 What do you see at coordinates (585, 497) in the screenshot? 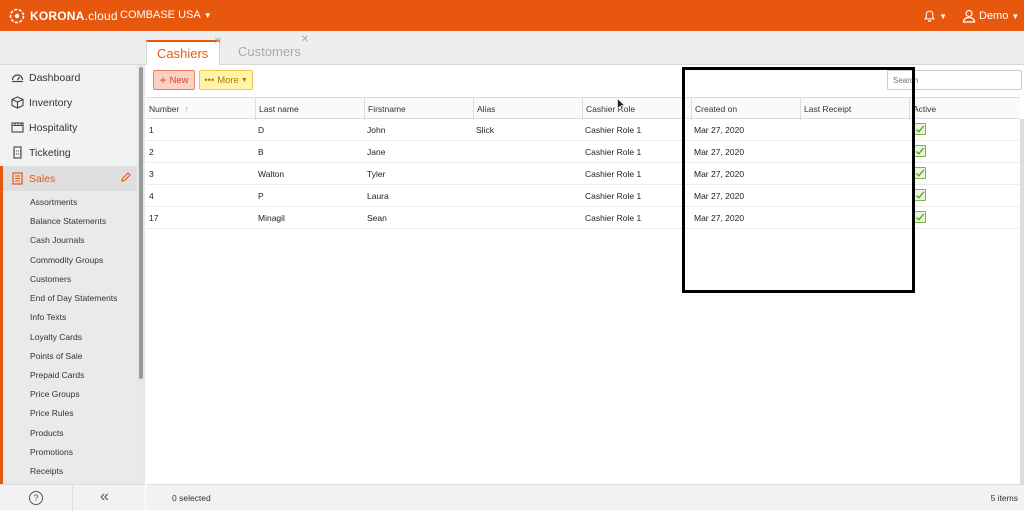
I see `status-bar: 0 selected 5 items` at bounding box center [585, 497].